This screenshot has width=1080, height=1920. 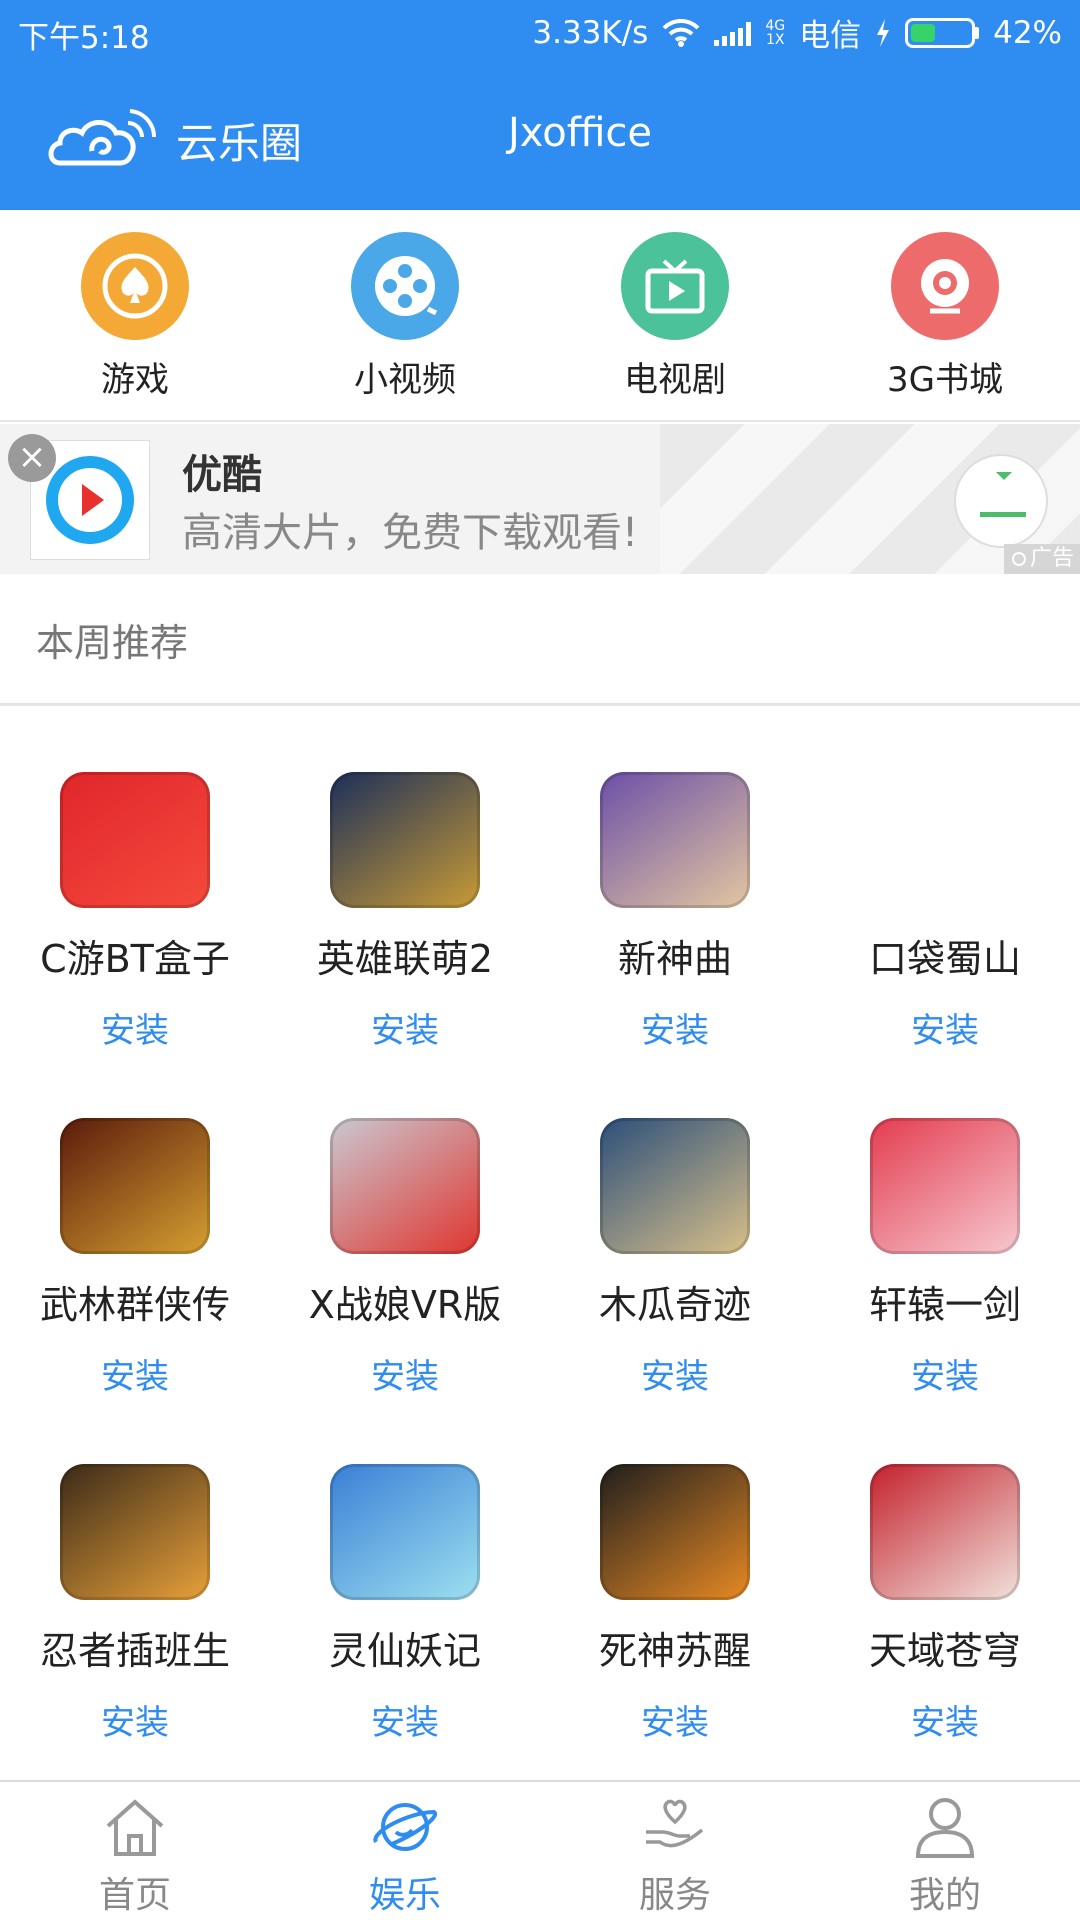 I want to click on page-title: Jxoffice, so click(x=580, y=133).